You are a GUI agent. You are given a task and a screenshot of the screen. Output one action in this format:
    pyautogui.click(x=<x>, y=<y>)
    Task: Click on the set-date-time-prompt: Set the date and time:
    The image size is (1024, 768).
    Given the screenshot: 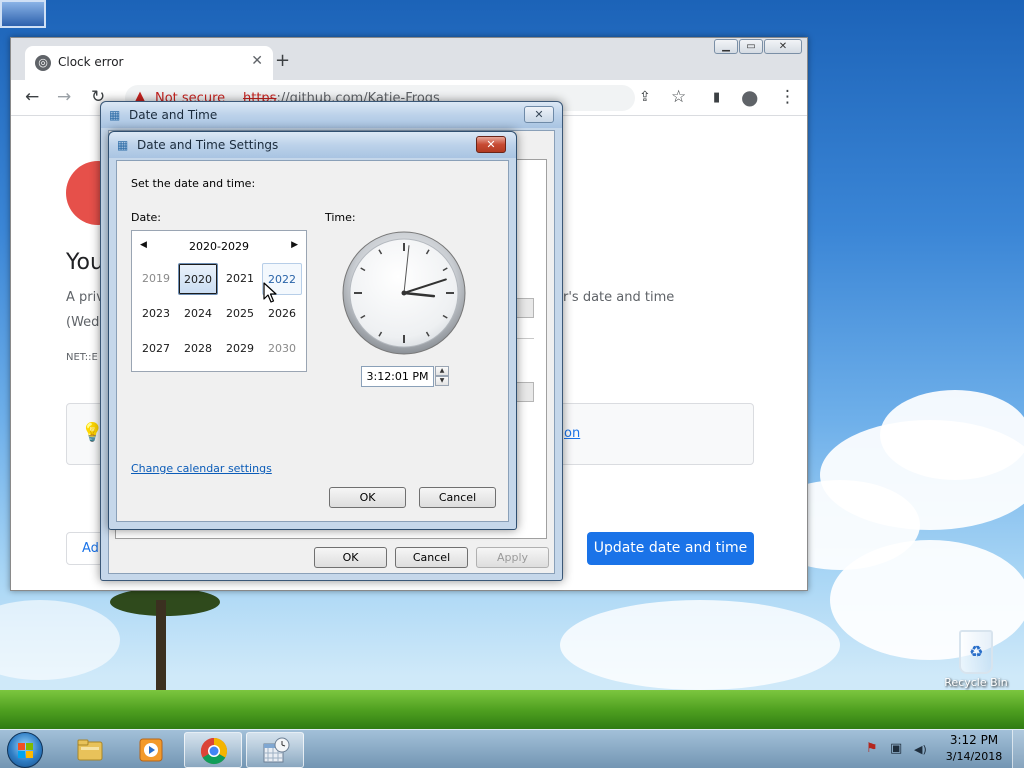 What is the action you would take?
    pyautogui.click(x=193, y=183)
    